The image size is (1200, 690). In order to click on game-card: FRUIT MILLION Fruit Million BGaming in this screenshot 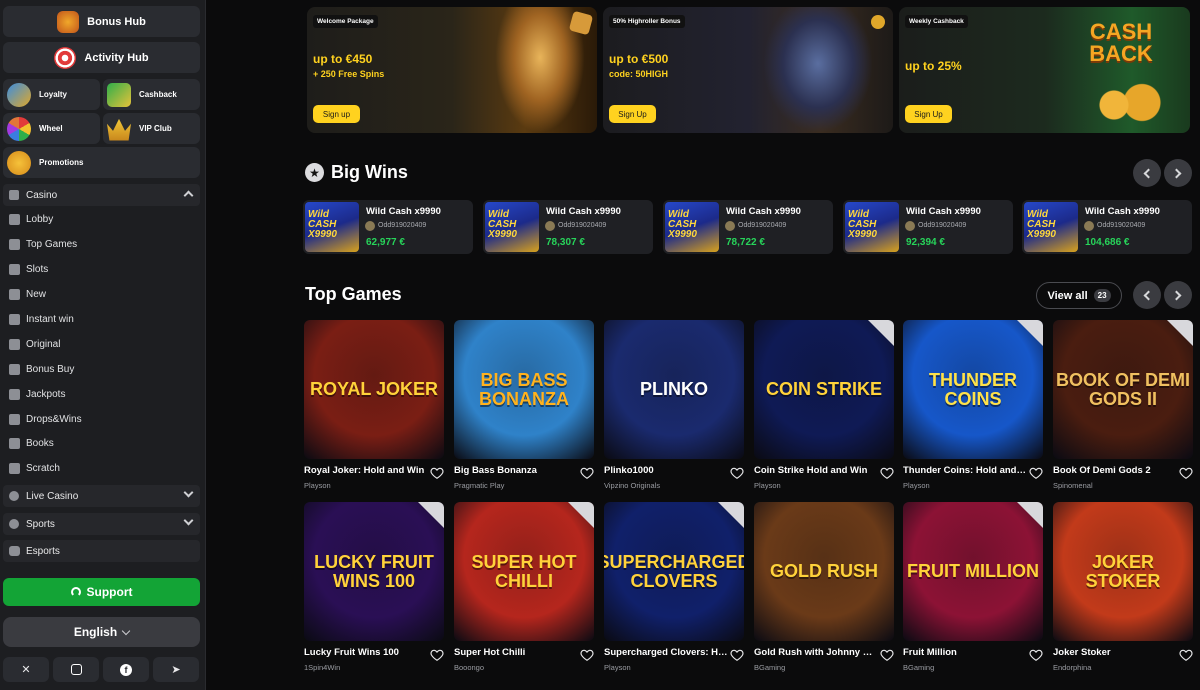, I will do `click(973, 587)`.